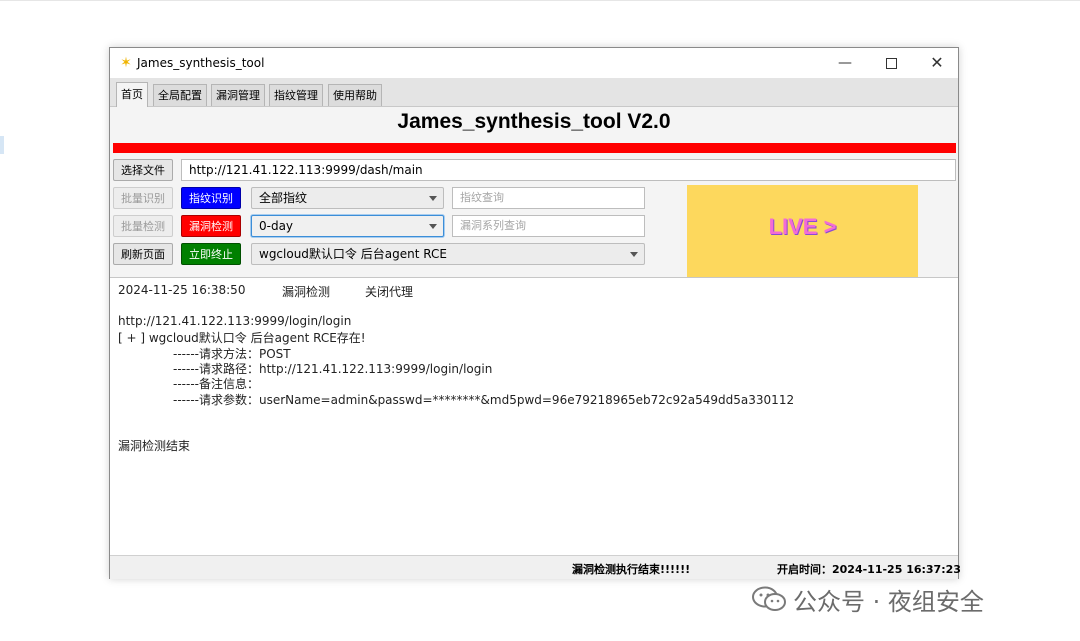 The image size is (1080, 641). What do you see at coordinates (353, 254) in the screenshot?
I see `poc-select-value: wgcloud默认口令 后台agent RCE` at bounding box center [353, 254].